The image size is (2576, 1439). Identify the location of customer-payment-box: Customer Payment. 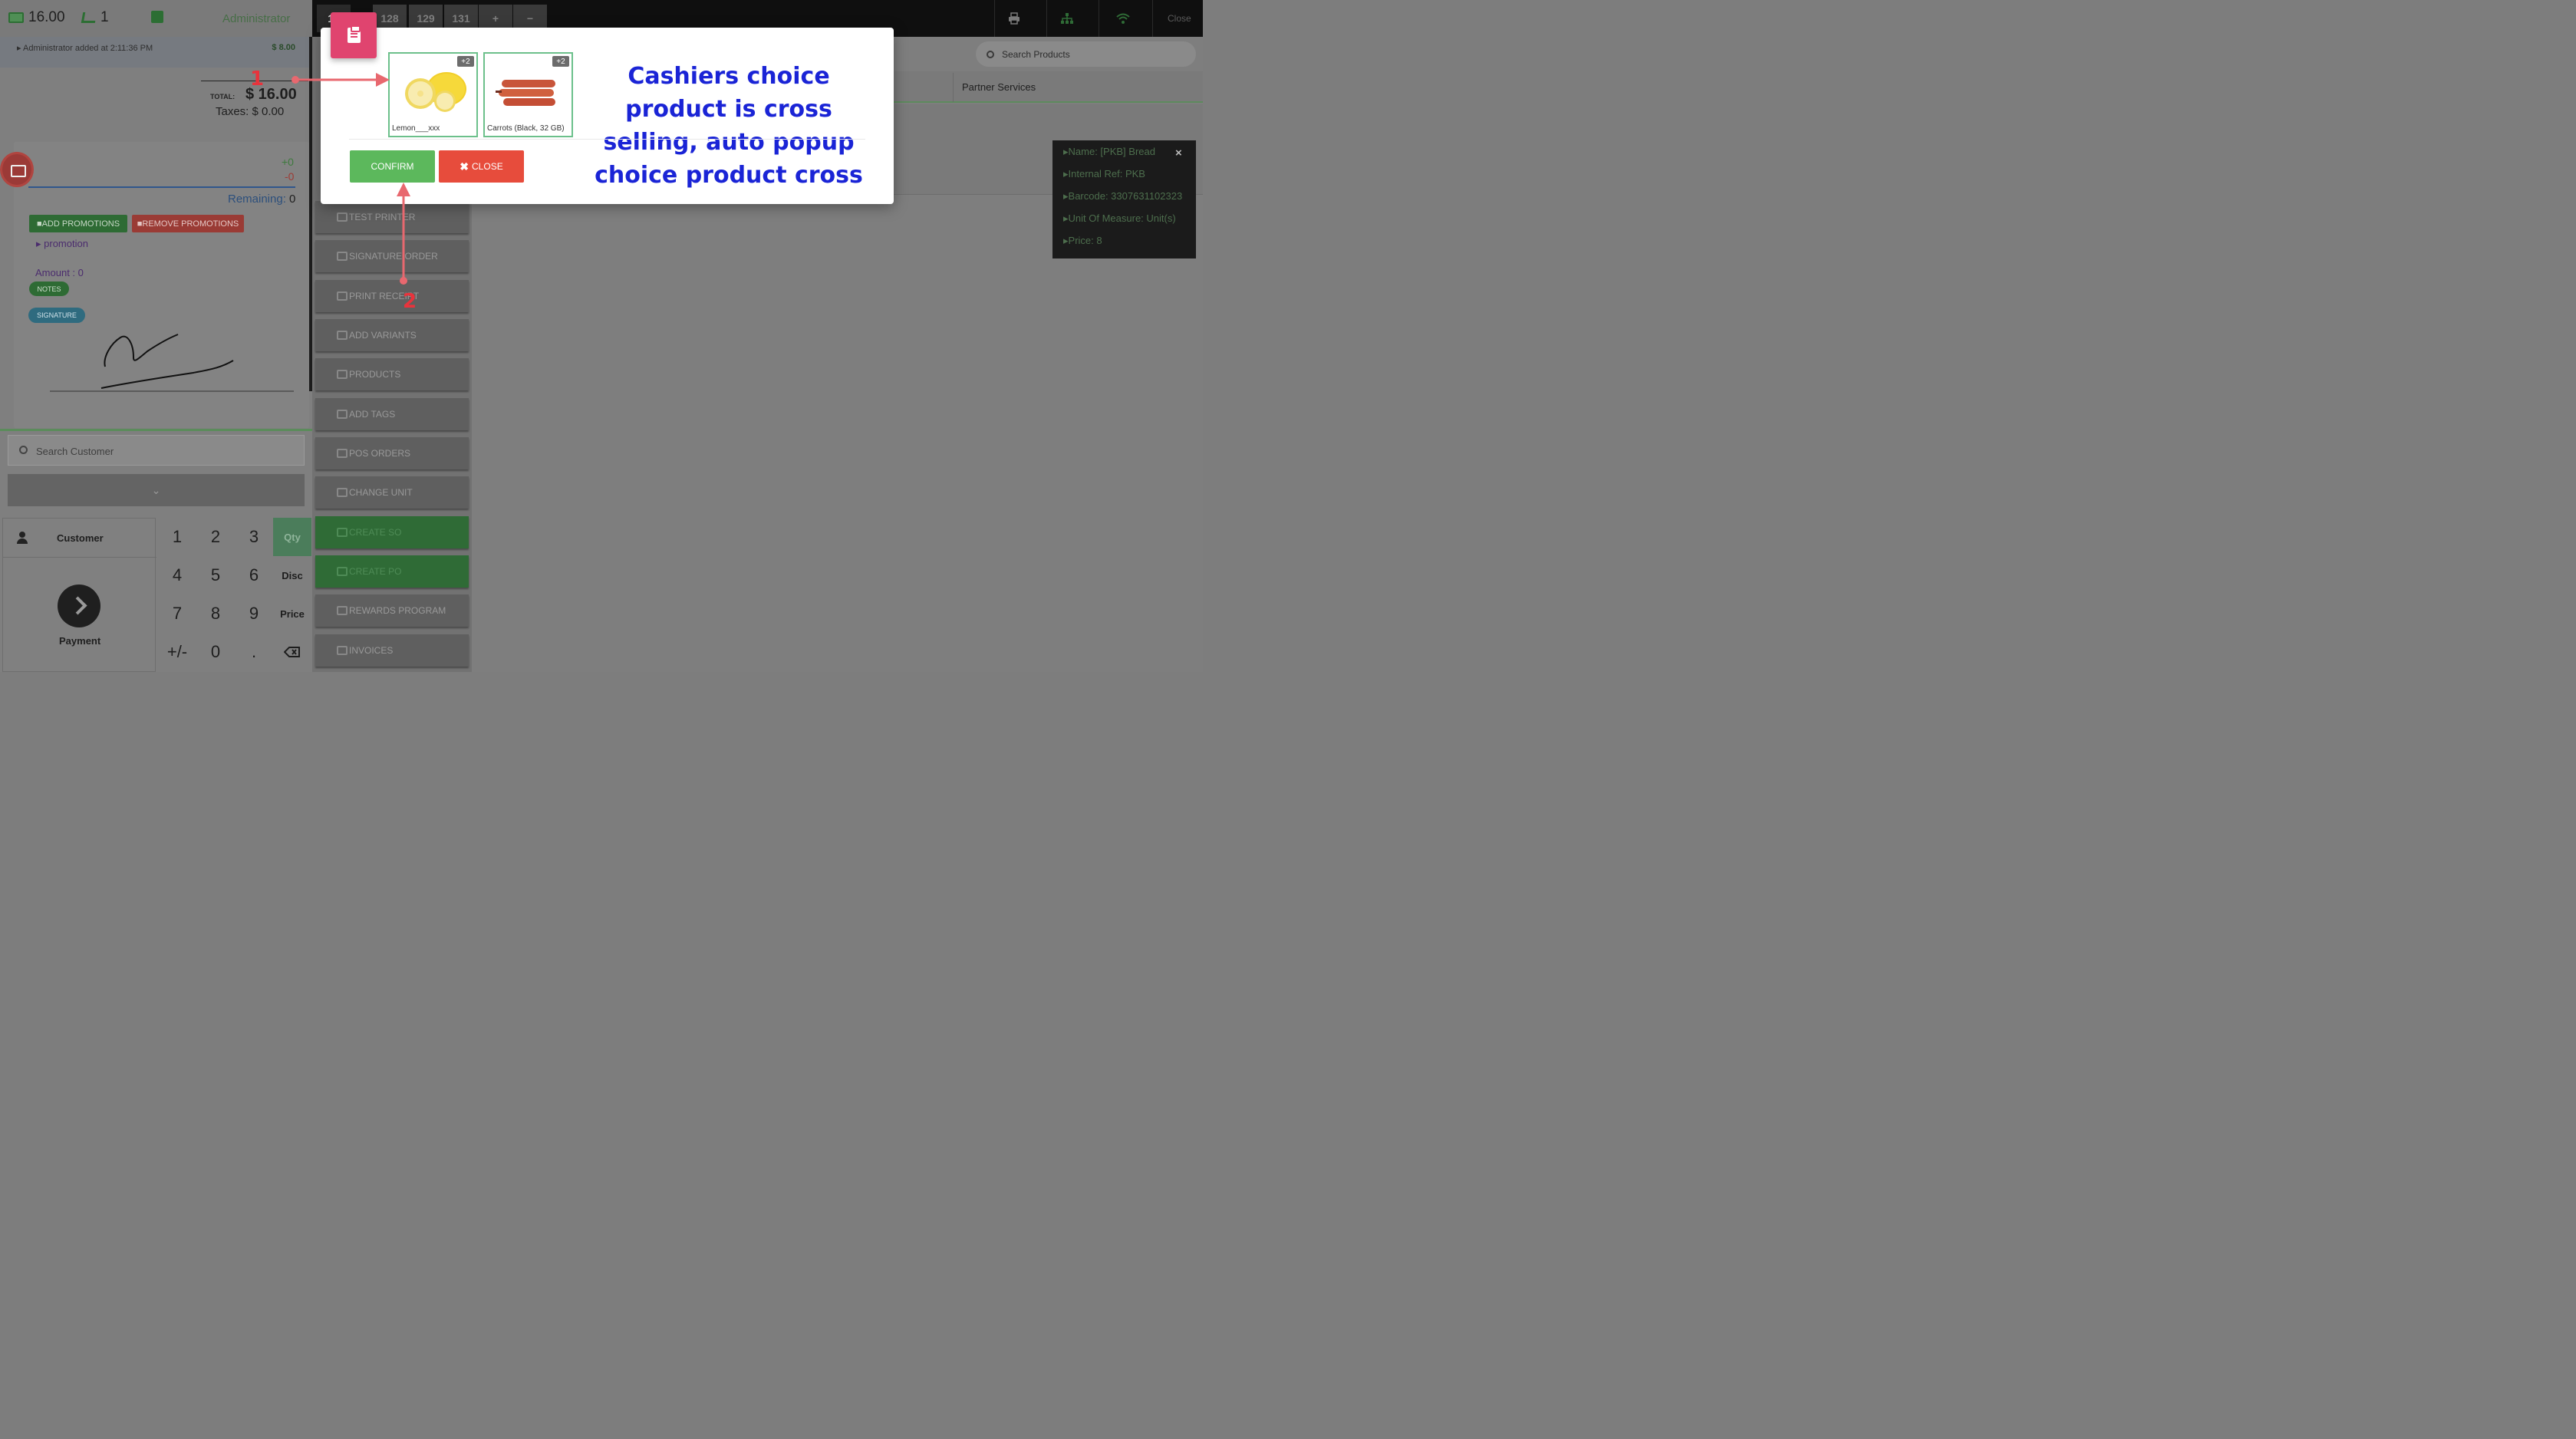
(79, 595).